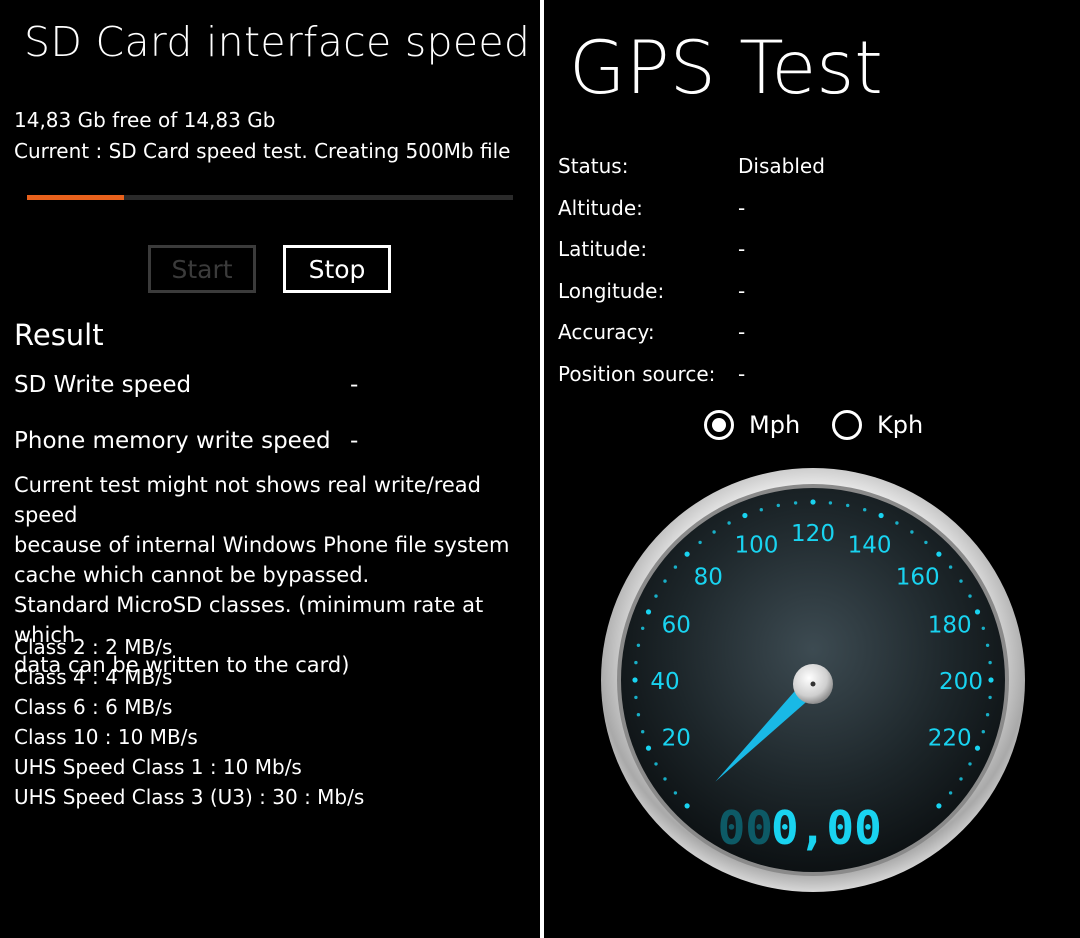 The height and width of the screenshot is (938, 1080). I want to click on longitude-label: Longitude:, so click(611, 291).